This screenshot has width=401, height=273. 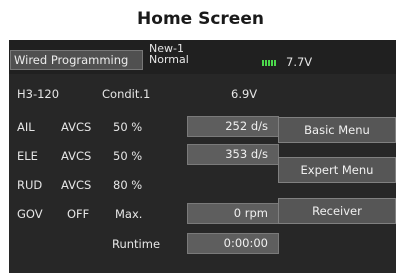 I want to click on runtime-label: Runtime, so click(x=136, y=244).